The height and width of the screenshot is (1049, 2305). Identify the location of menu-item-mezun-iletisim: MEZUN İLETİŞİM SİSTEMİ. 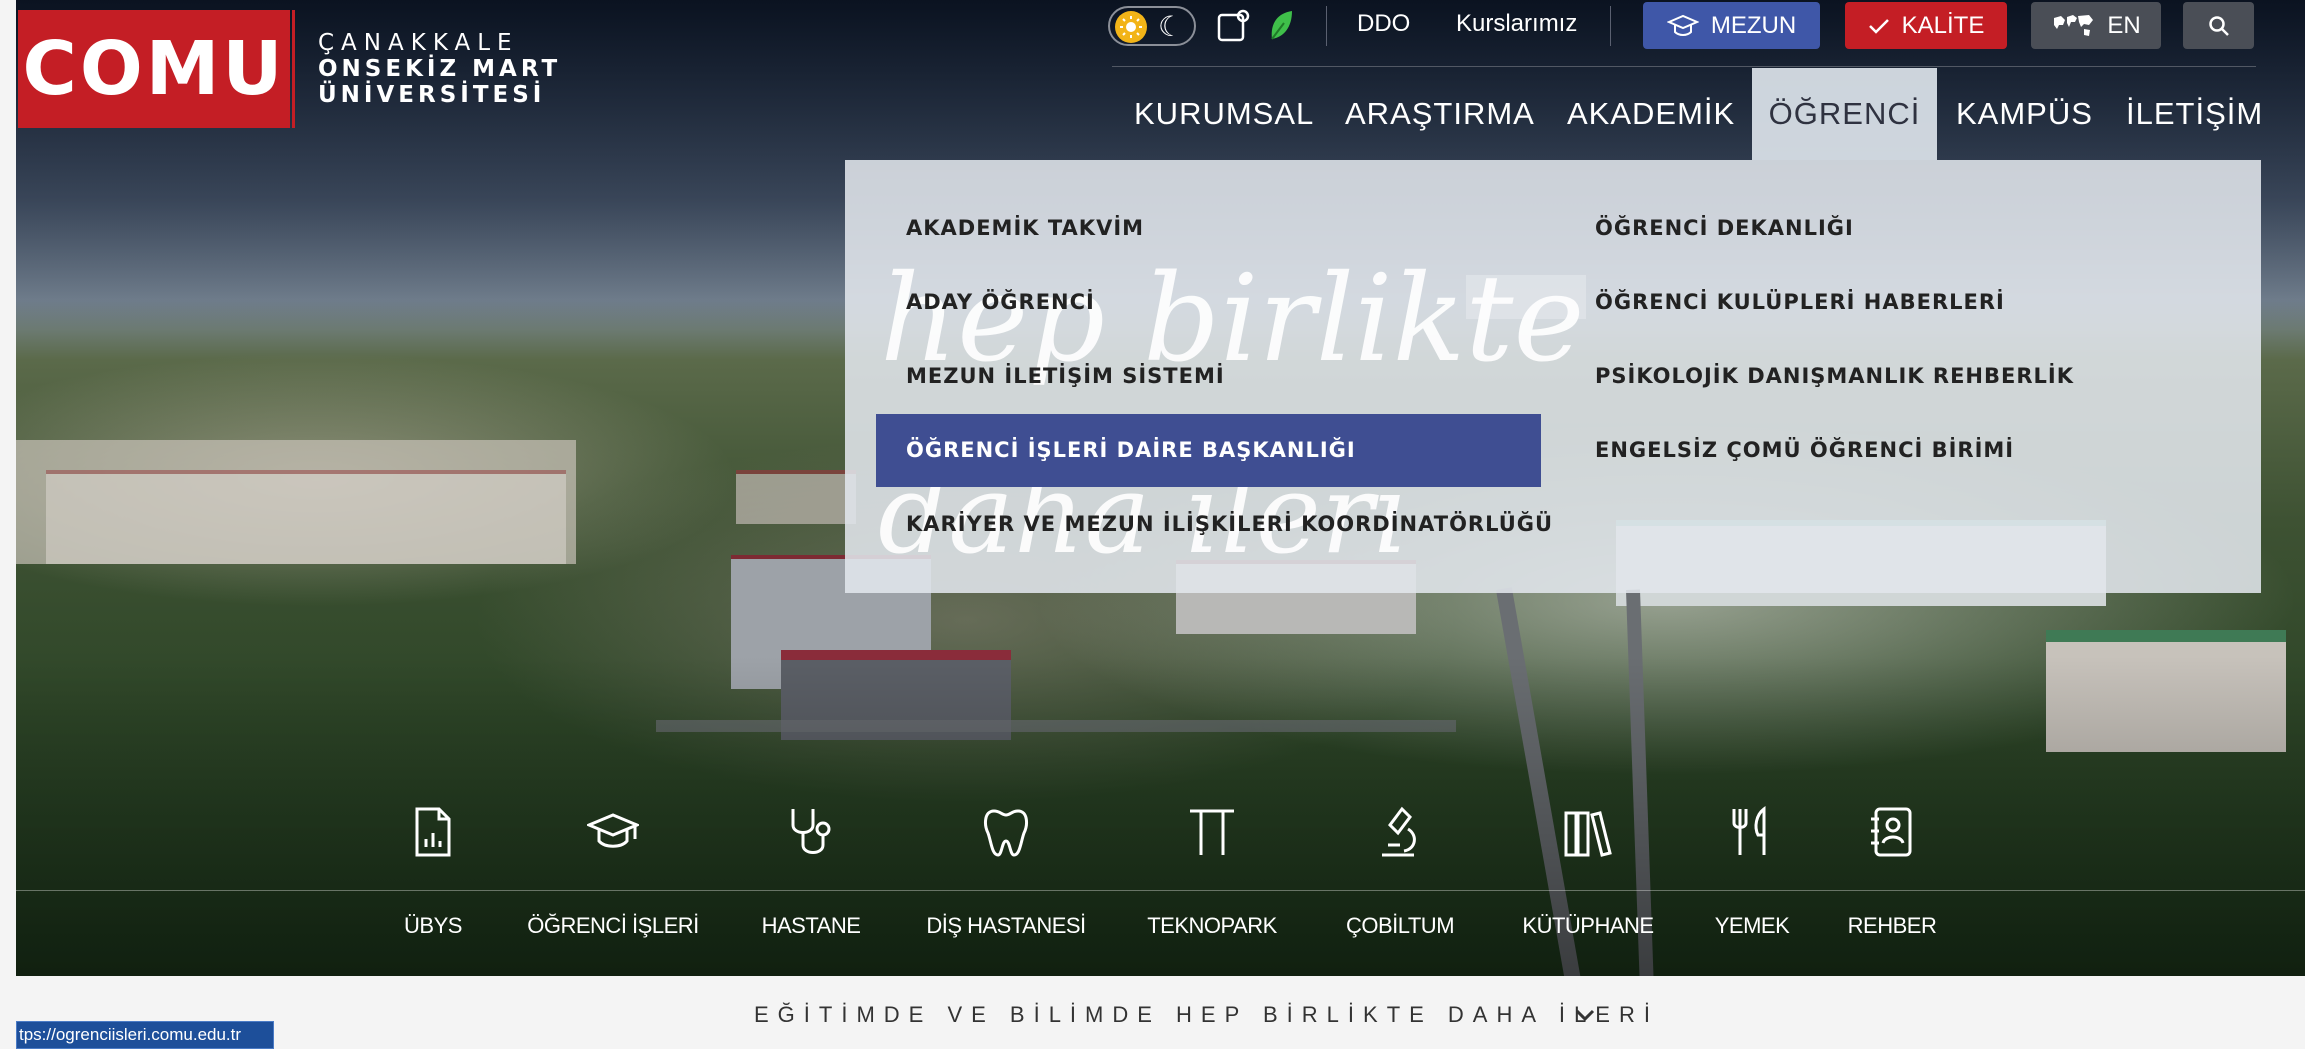
(1065, 376).